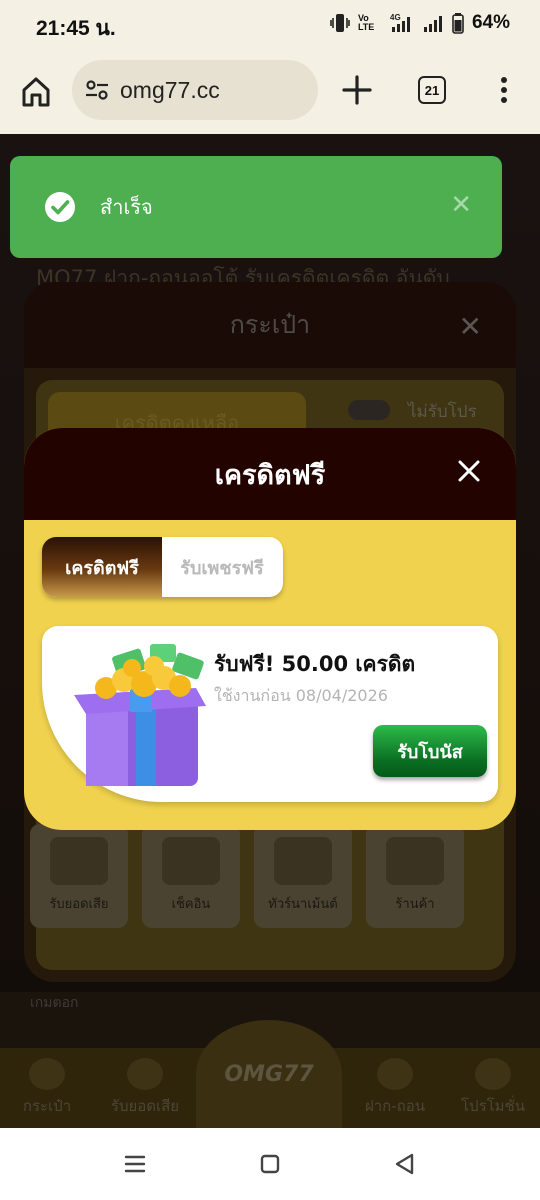  I want to click on system-nav-bar, so click(270, 1164).